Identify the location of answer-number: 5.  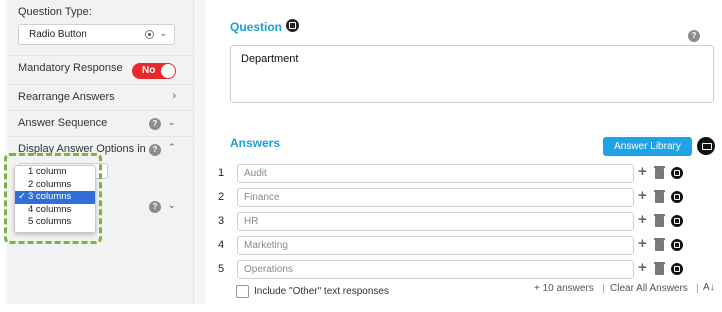
(221, 269).